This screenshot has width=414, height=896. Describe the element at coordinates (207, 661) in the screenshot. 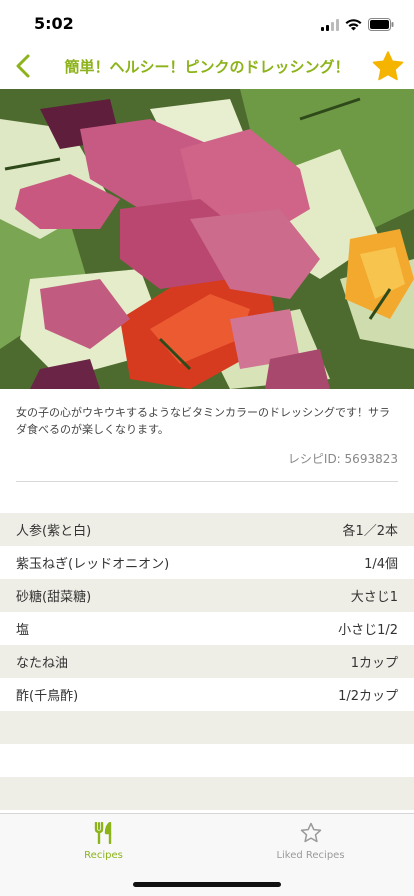

I see `ingredient-row: なたね油 1カップ` at that location.